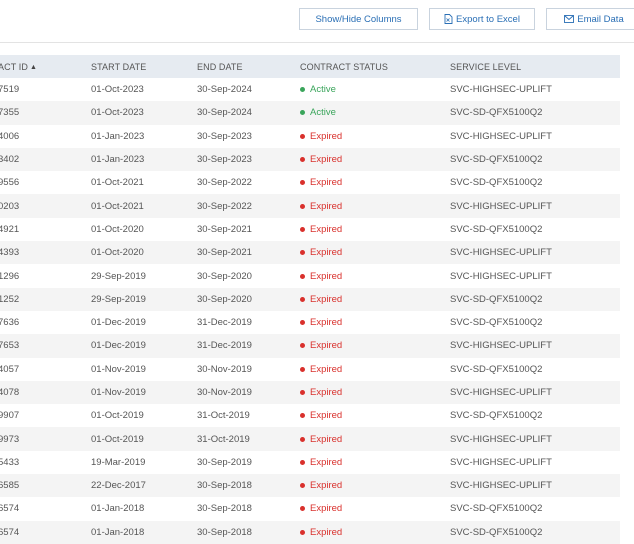 The image size is (634, 544). I want to click on cell-start-date: 01-Nov-2019, so click(118, 369).